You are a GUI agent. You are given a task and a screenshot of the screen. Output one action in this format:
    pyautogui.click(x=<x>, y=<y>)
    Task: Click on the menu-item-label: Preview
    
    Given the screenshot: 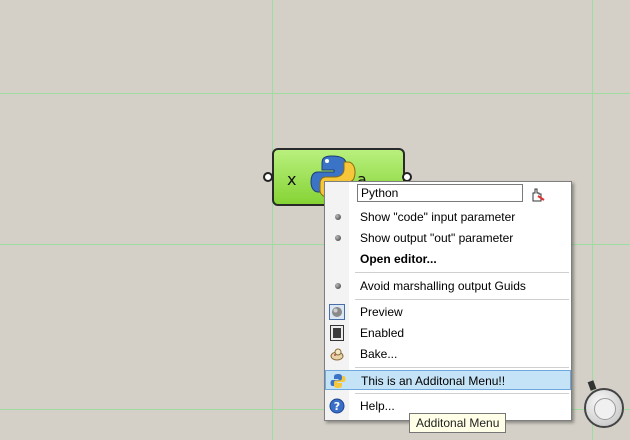 What is the action you would take?
    pyautogui.click(x=381, y=312)
    